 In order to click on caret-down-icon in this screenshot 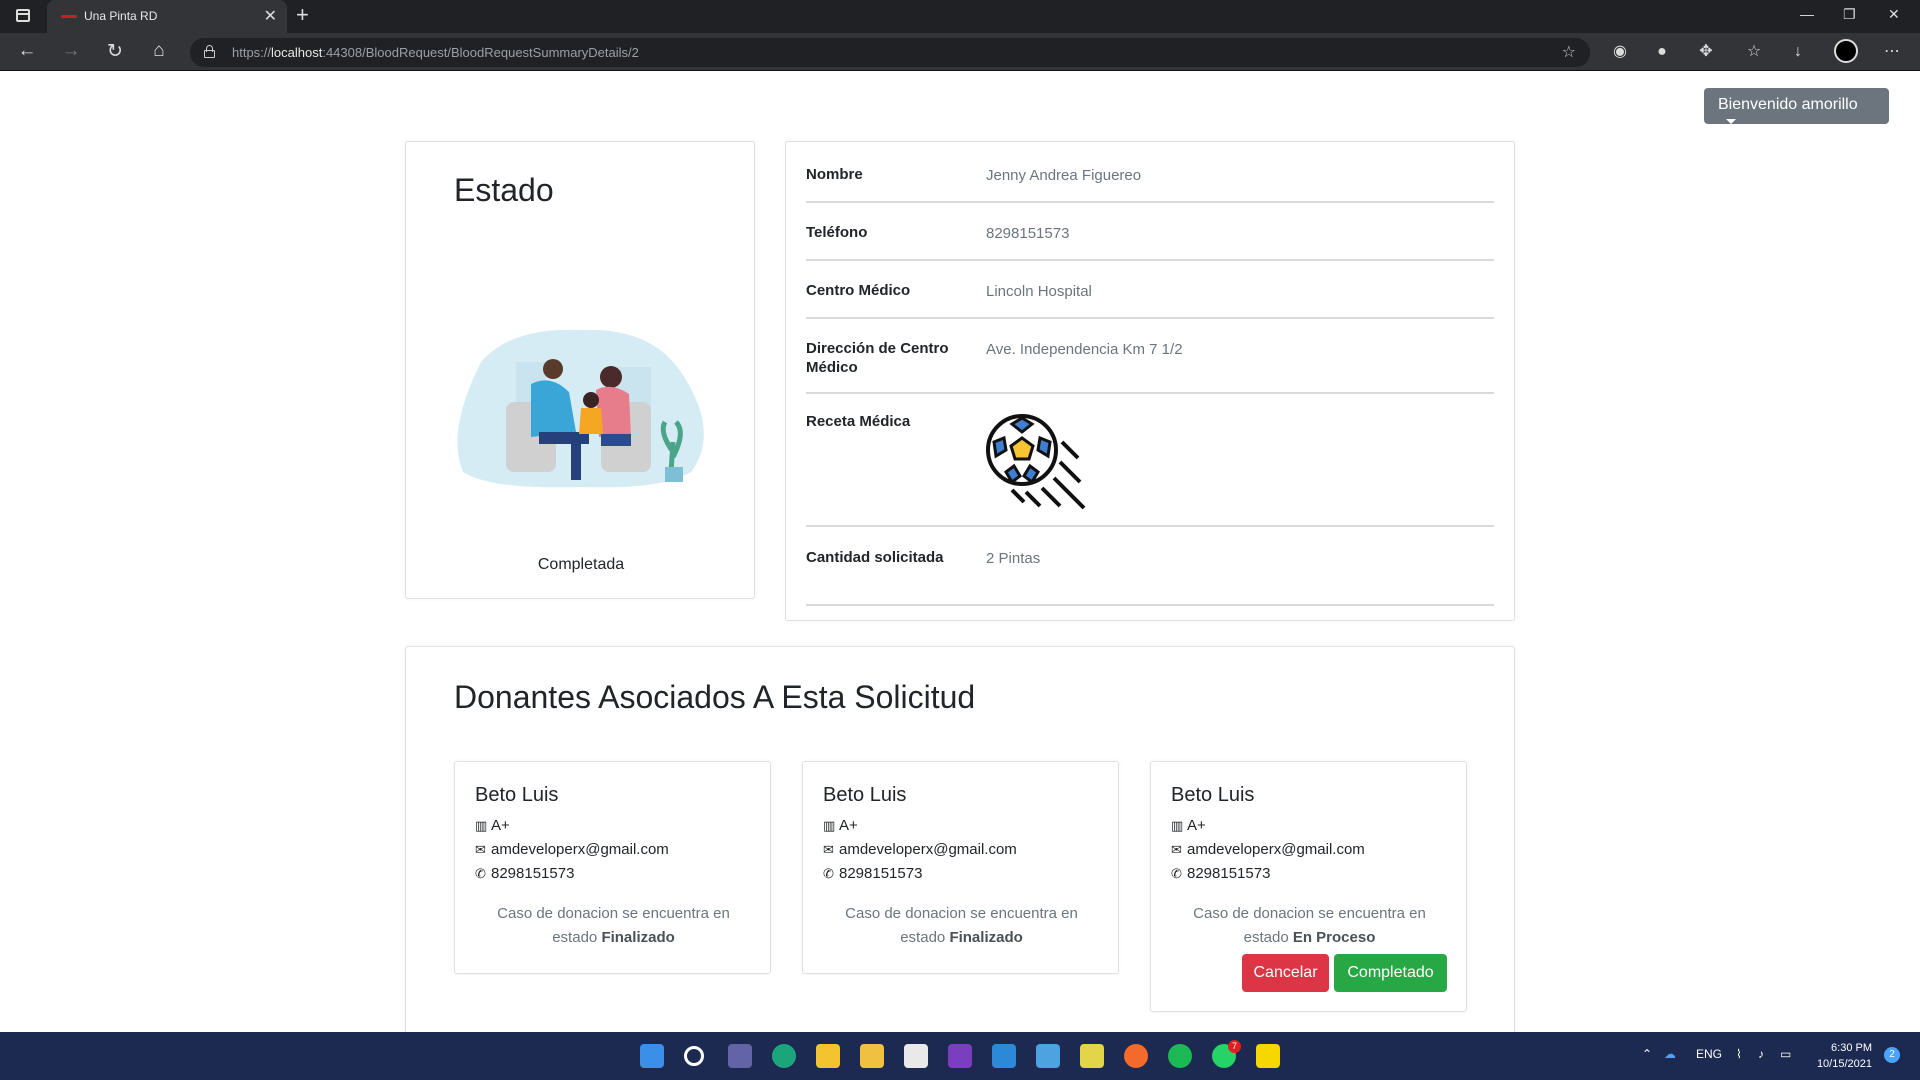, I will do `click(1731, 121)`.